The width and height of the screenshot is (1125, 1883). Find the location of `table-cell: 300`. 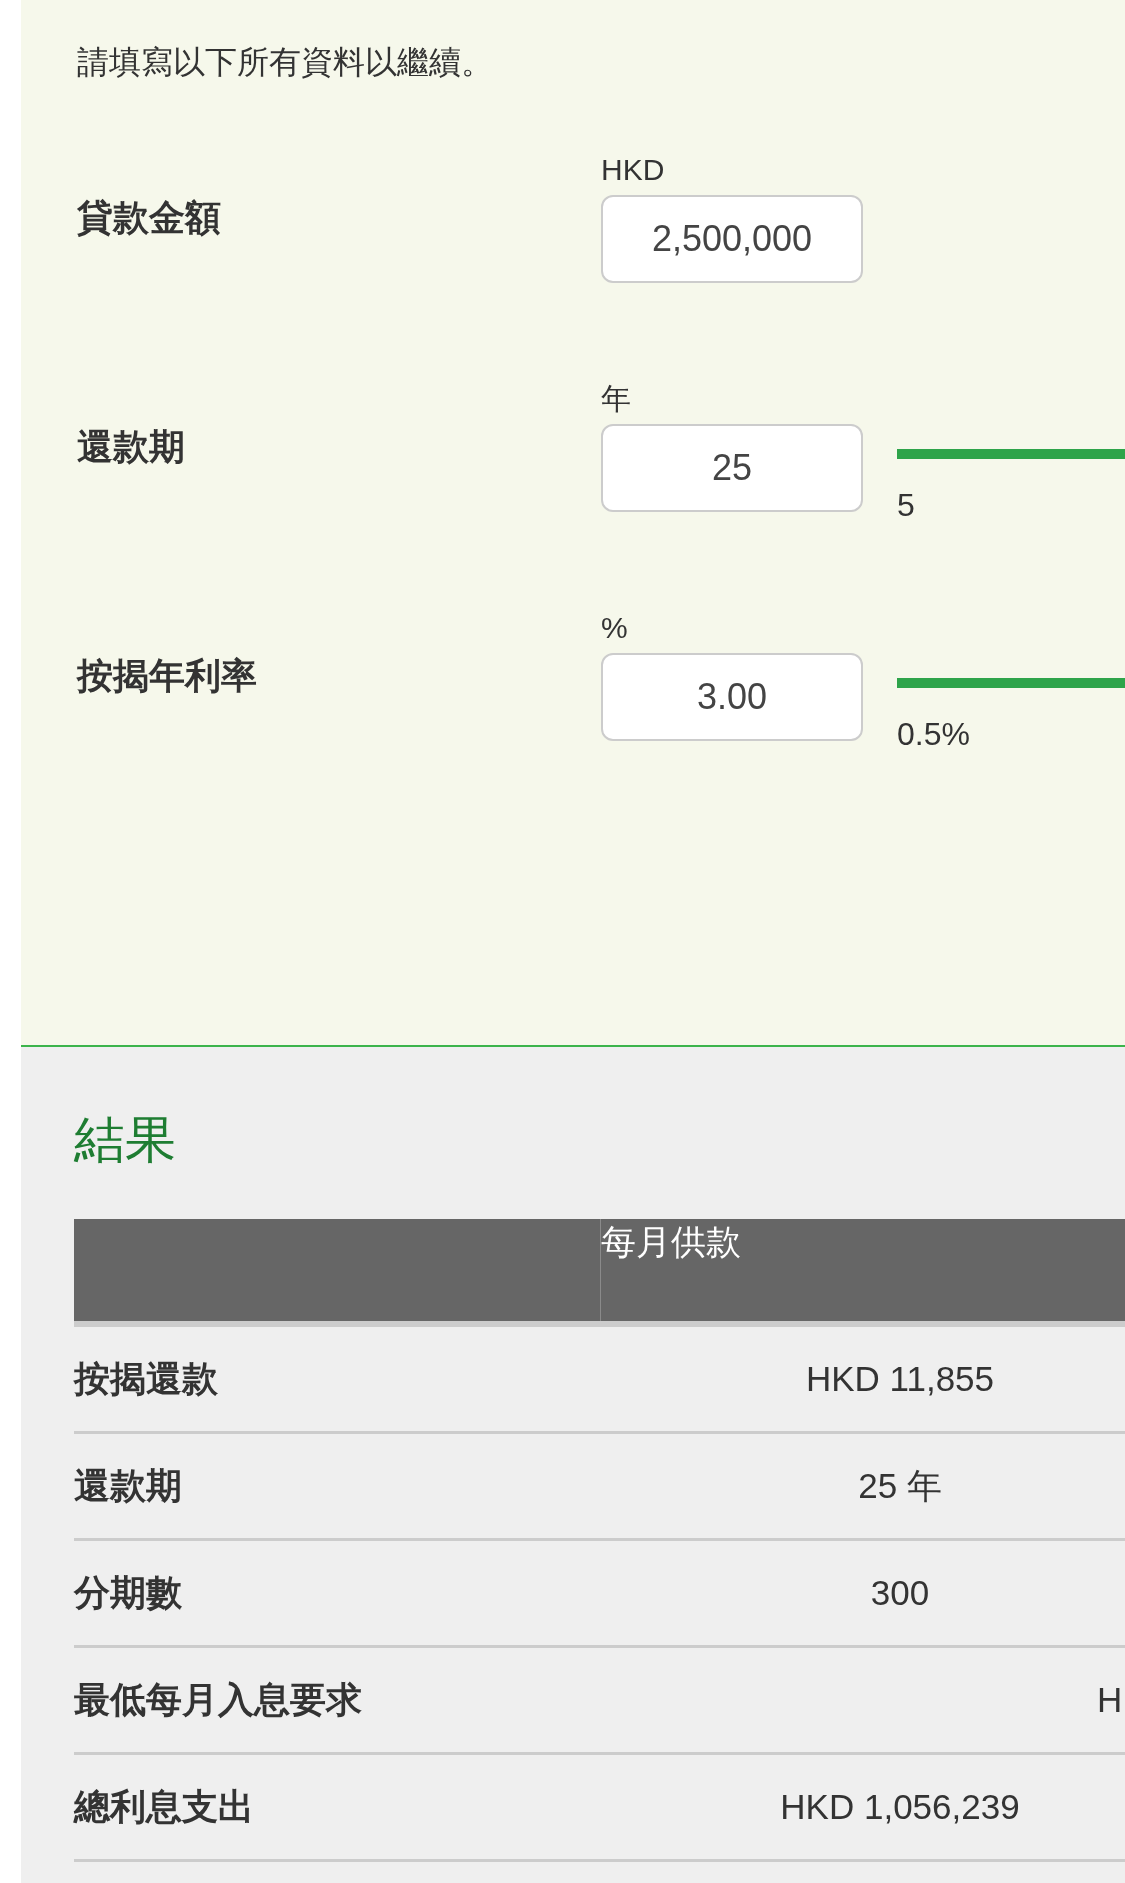

table-cell: 300 is located at coordinates (900, 1592).